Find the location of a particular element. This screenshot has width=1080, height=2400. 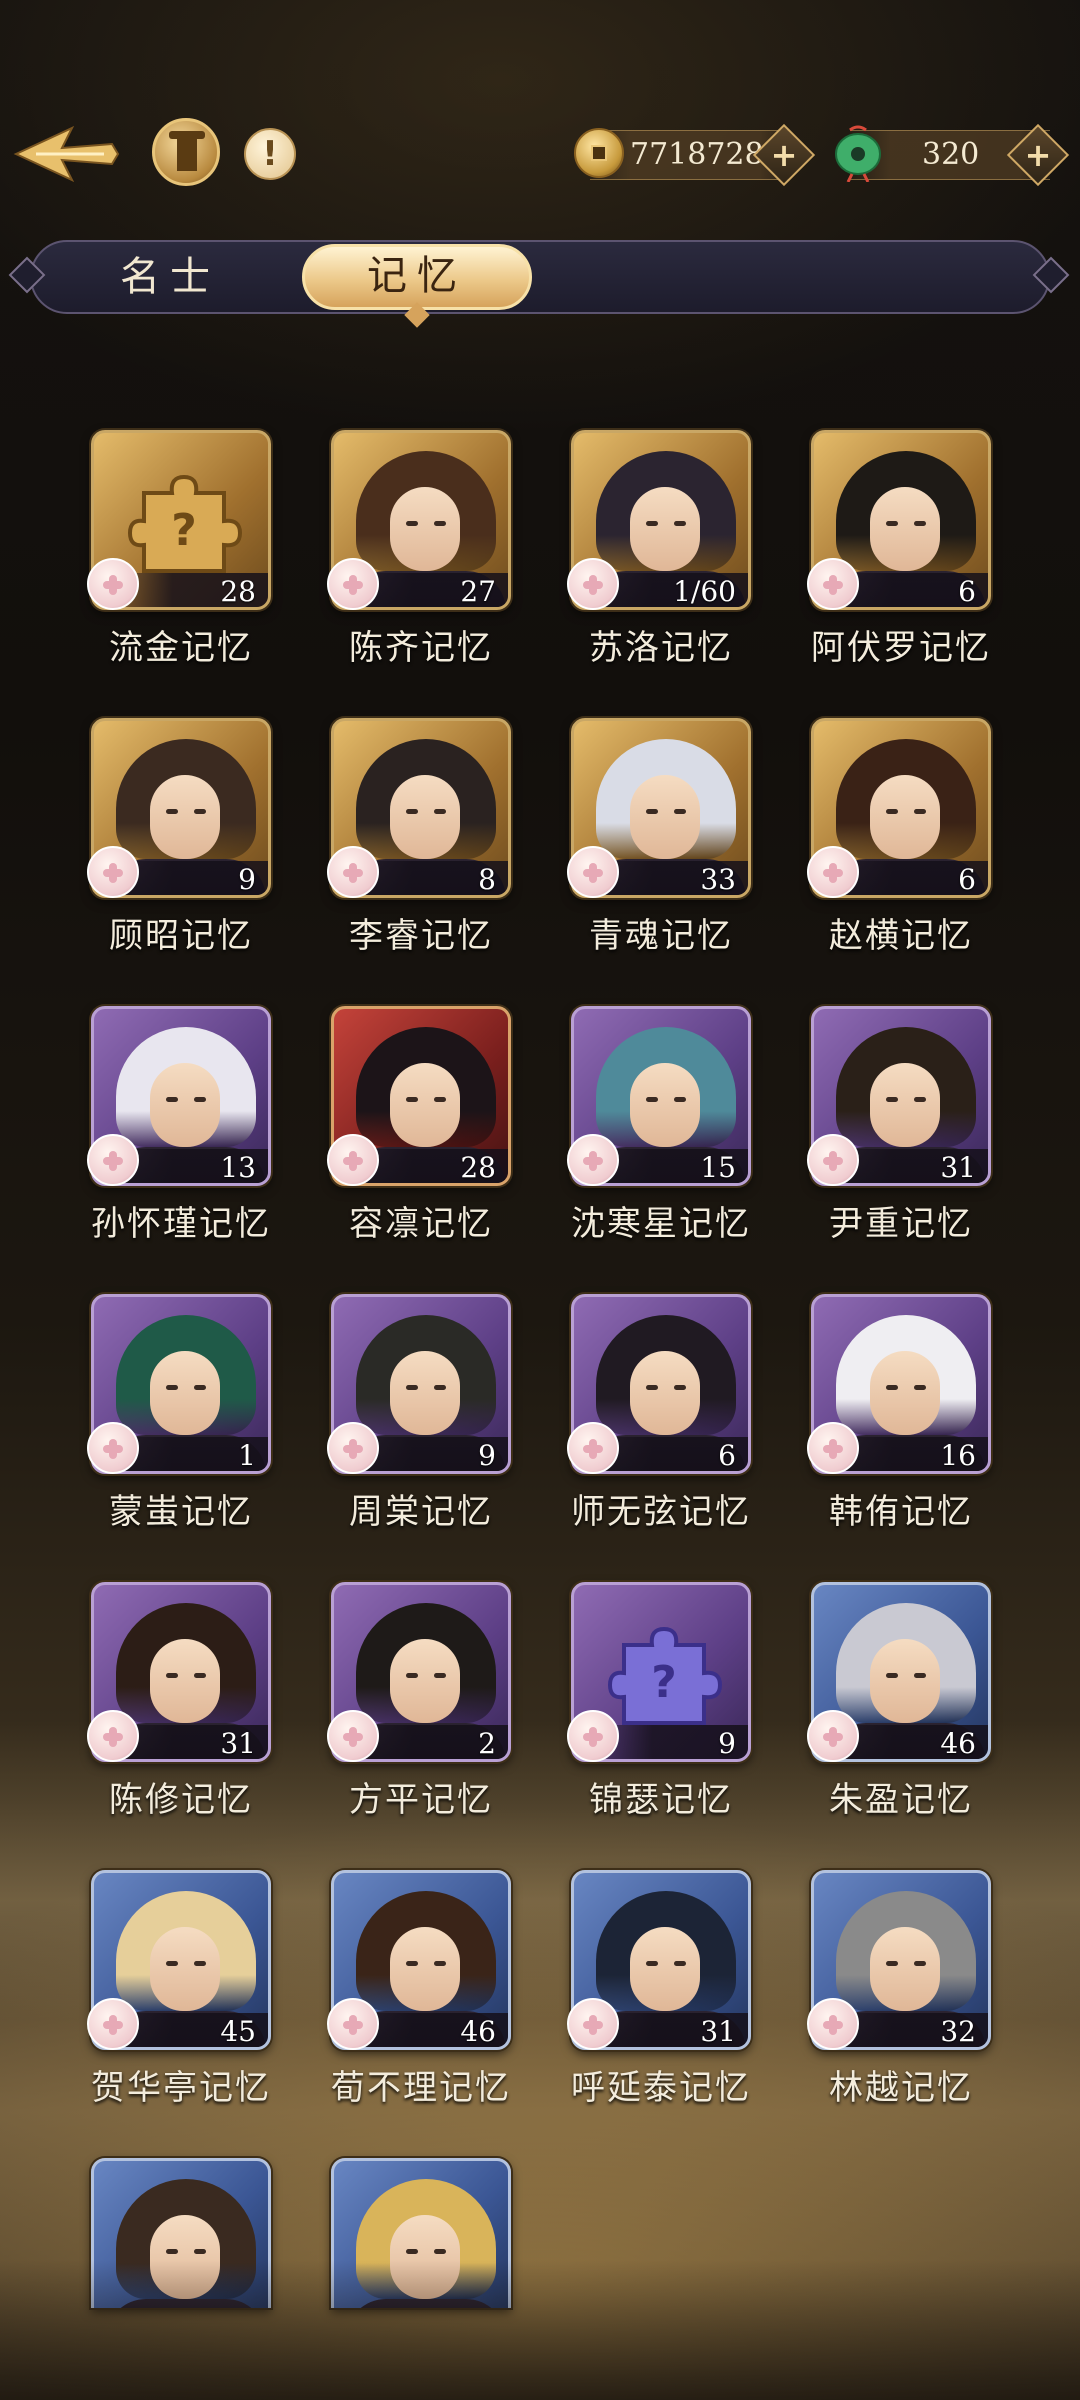

memory-card: ? 28 流金记忆 is located at coordinates (179, 549).